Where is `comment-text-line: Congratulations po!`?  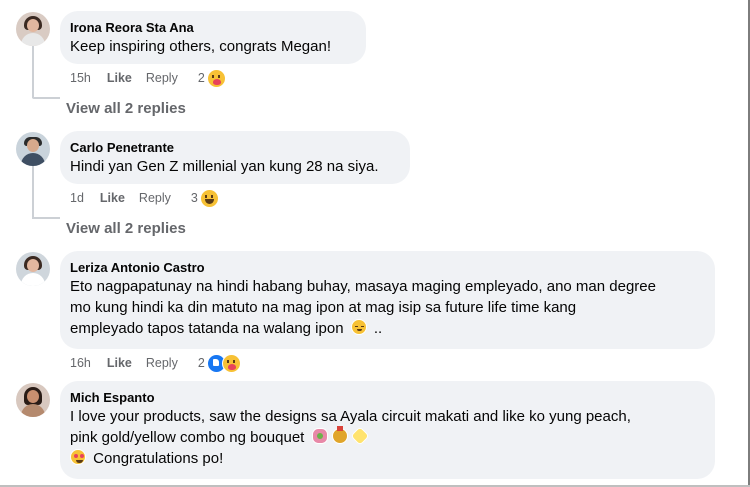 comment-text-line: Congratulations po! is located at coordinates (386, 458).